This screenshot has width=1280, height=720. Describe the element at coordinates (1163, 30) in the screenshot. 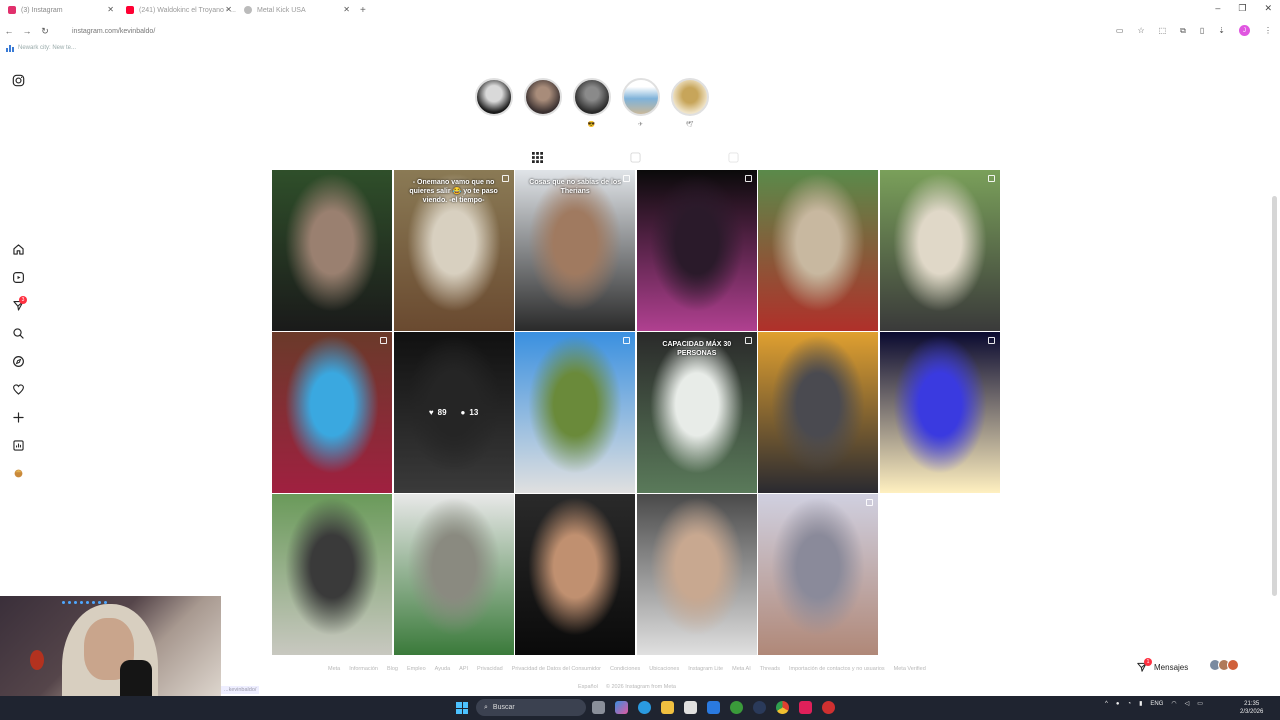

I see `extension-icon: ⬚` at that location.